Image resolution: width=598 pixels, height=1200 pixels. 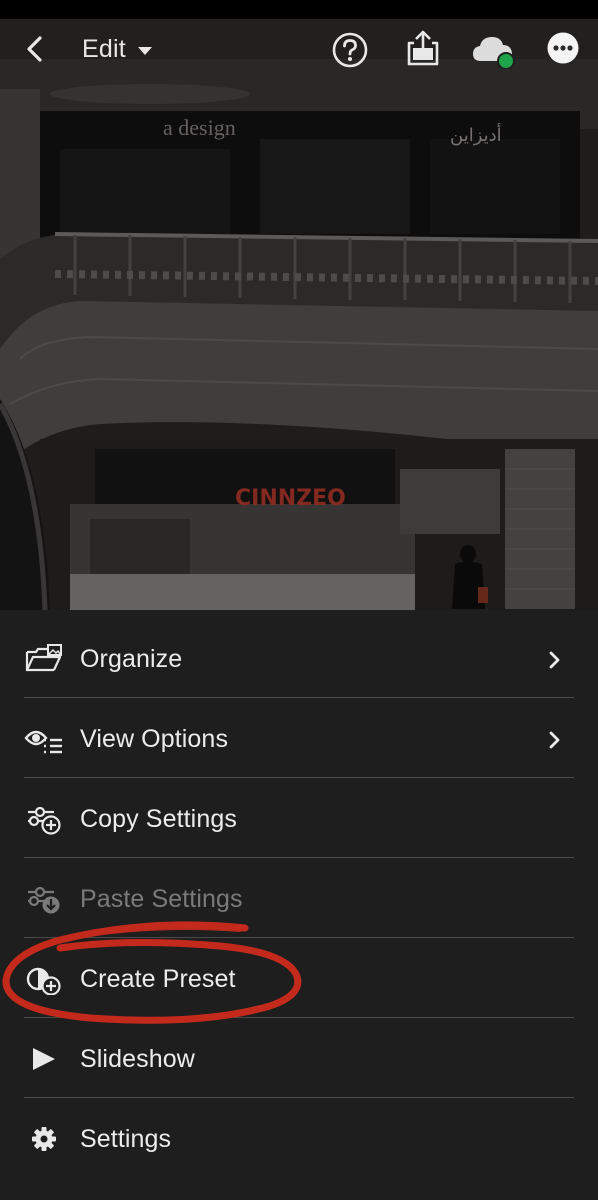 What do you see at coordinates (44, 1139) in the screenshot?
I see `gear-icon` at bounding box center [44, 1139].